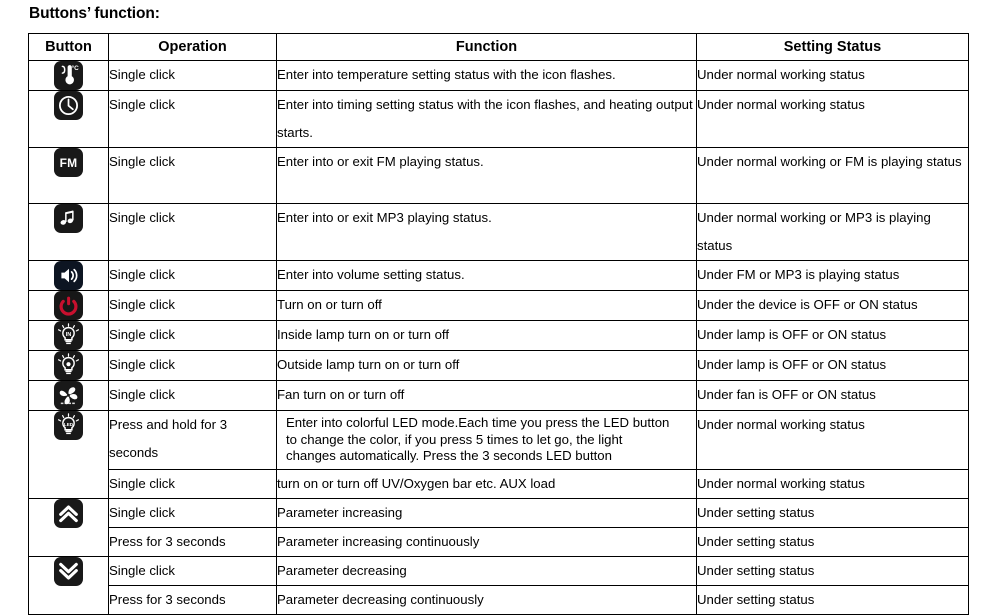 Image resolution: width=1000 pixels, height=615 pixels. I want to click on svg-text: IN, so click(69, 335).